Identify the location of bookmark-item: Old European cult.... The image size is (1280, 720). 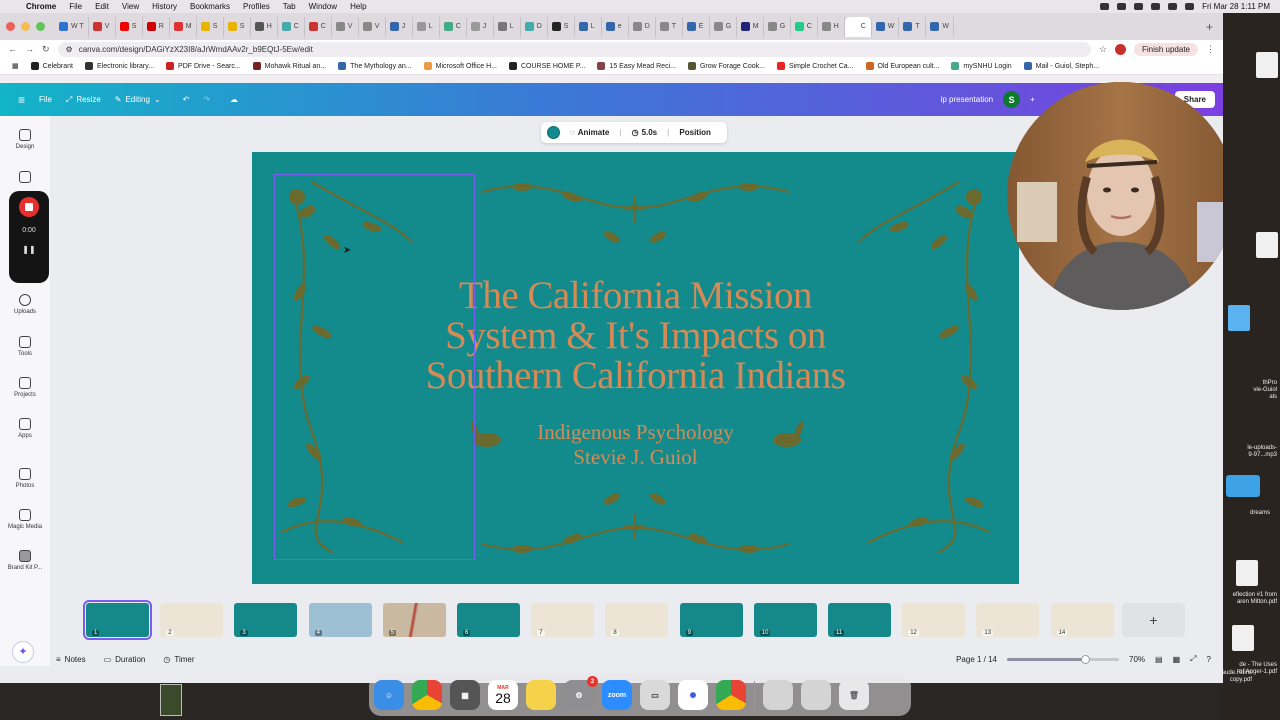
(902, 66).